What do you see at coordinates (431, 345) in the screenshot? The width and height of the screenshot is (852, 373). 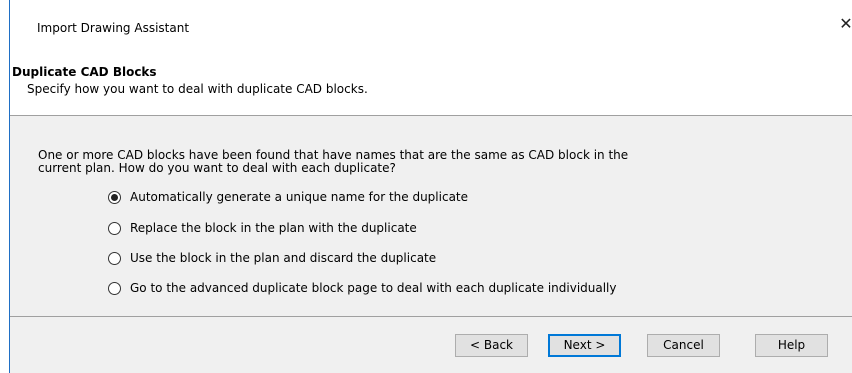 I see `button-bar: < Back Next > Cancel Help` at bounding box center [431, 345].